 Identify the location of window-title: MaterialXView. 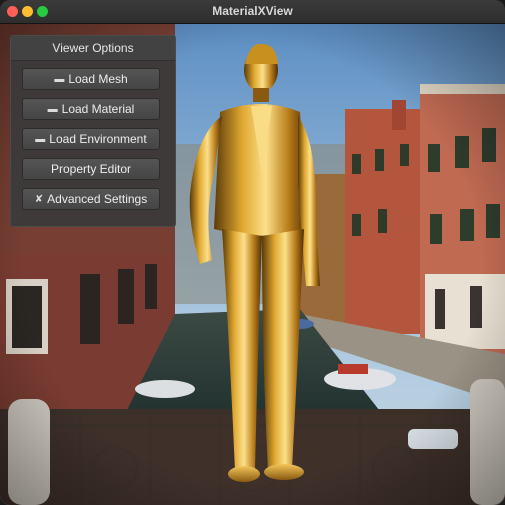
(252, 11).